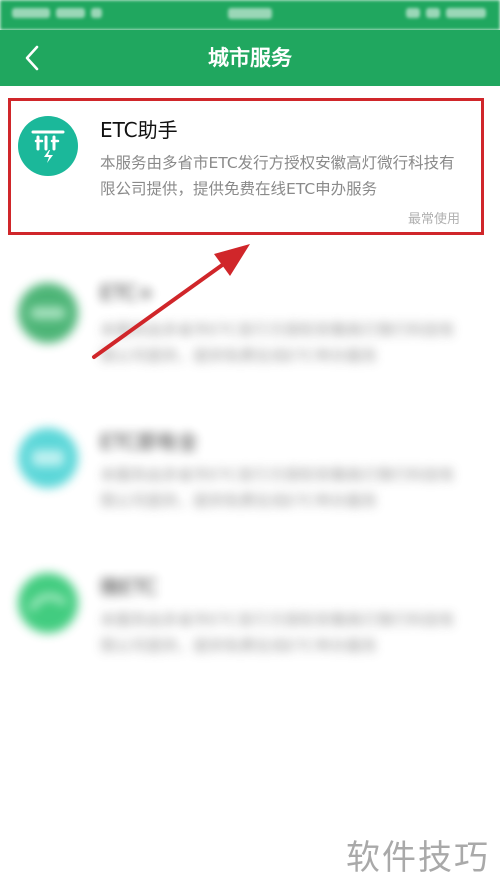  I want to click on usage-badge: 最常使用, so click(433, 219).